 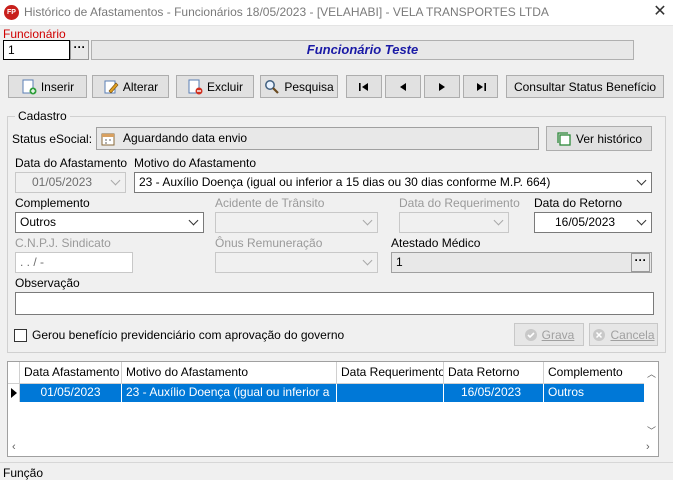 I want to click on atestado-field: 1, so click(x=521, y=262).